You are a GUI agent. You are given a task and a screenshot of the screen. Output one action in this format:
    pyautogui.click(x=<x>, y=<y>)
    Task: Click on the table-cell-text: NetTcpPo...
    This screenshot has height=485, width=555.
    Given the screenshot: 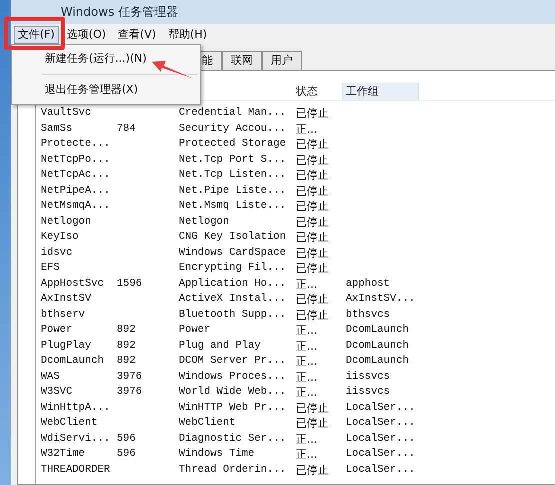 What is the action you would take?
    pyautogui.click(x=76, y=160)
    